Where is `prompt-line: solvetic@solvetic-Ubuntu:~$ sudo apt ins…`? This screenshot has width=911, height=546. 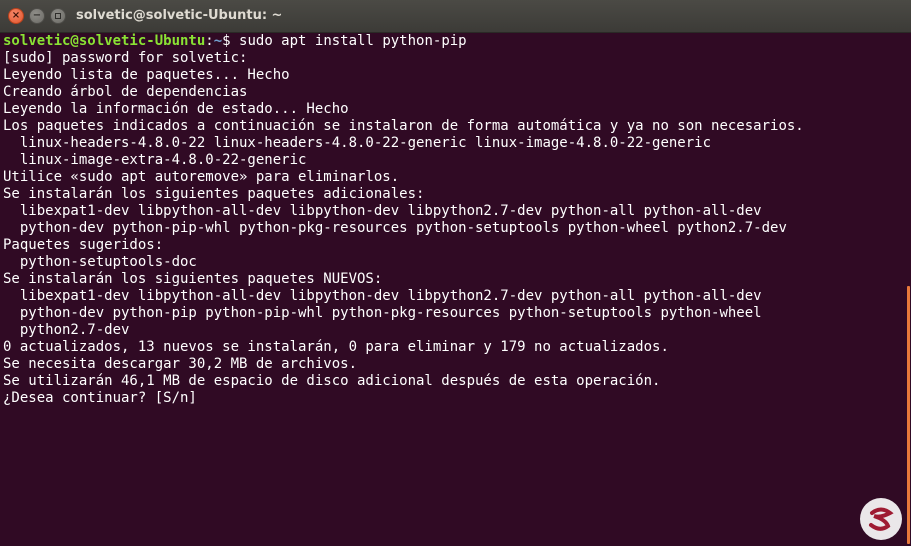 prompt-line: solvetic@solvetic-Ubuntu:~$ sudo apt ins… is located at coordinates (235, 41).